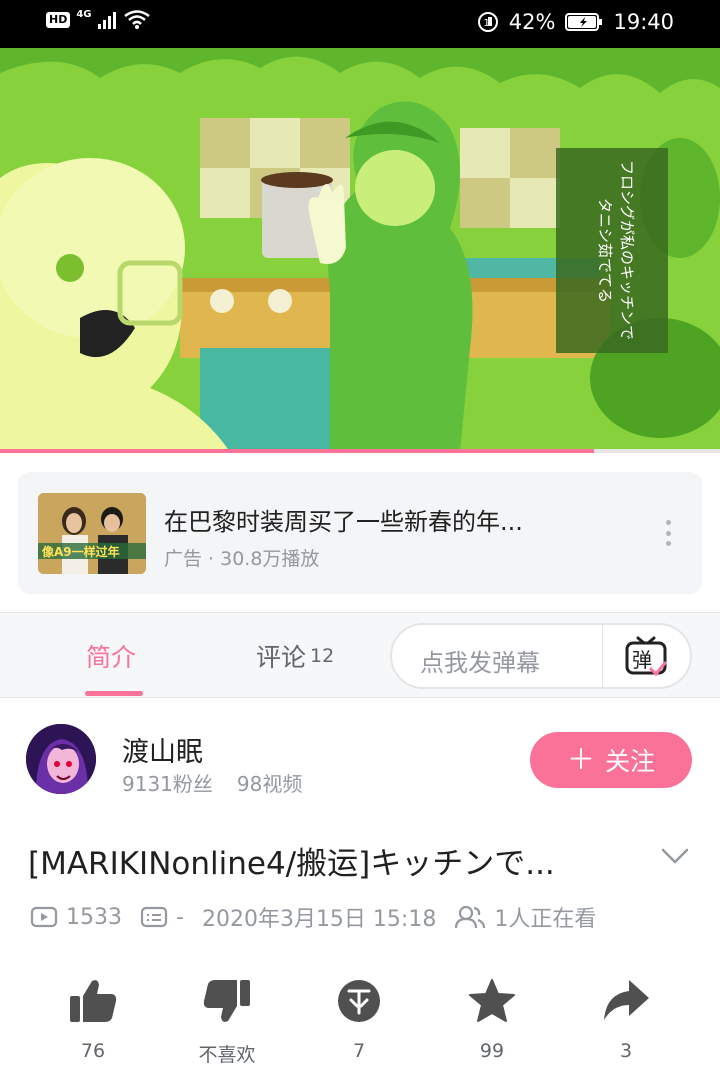 This screenshot has height=1090, width=720. What do you see at coordinates (114, 693) in the screenshot?
I see `tab-active-indicator` at bounding box center [114, 693].